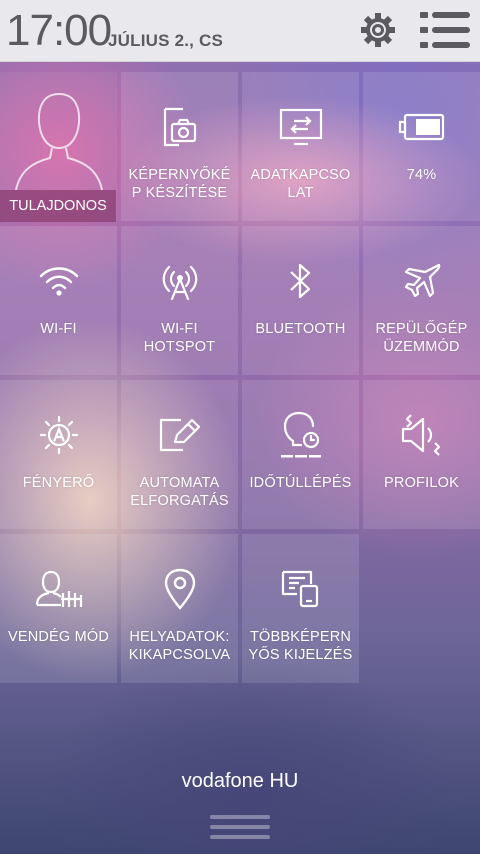  Describe the element at coordinates (58, 435) in the screenshot. I see `brightness-auto-icon` at that location.